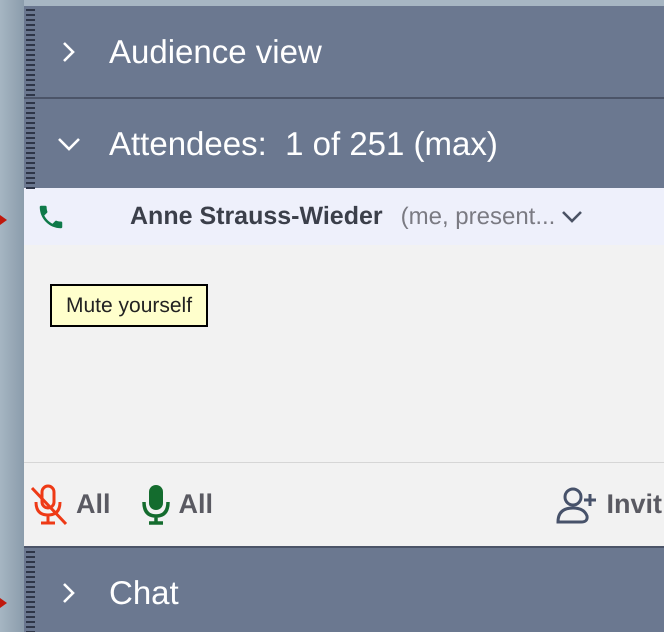 This screenshot has width=664, height=632. What do you see at coordinates (70, 505) in the screenshot?
I see `mute-all-button: All` at bounding box center [70, 505].